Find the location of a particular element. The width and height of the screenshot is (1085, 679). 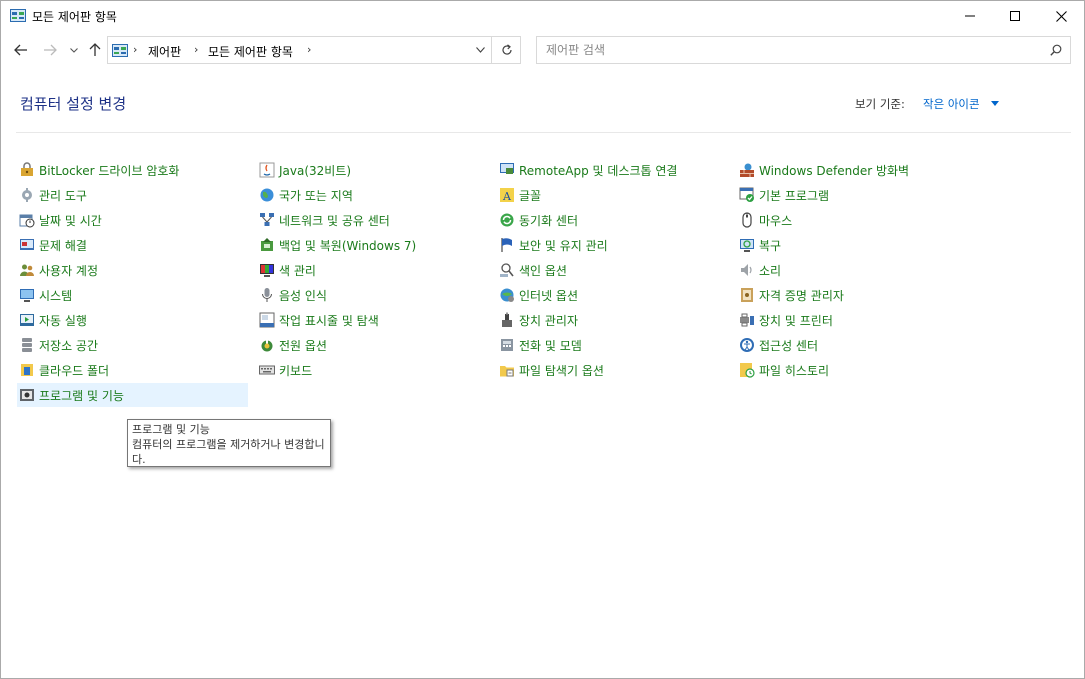

search-box is located at coordinates (803, 50).